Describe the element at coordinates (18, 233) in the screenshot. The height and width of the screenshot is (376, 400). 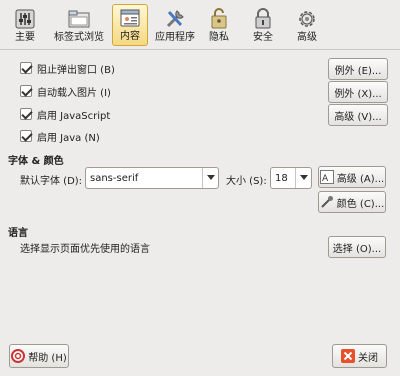
I see `language-heading: 语言` at that location.